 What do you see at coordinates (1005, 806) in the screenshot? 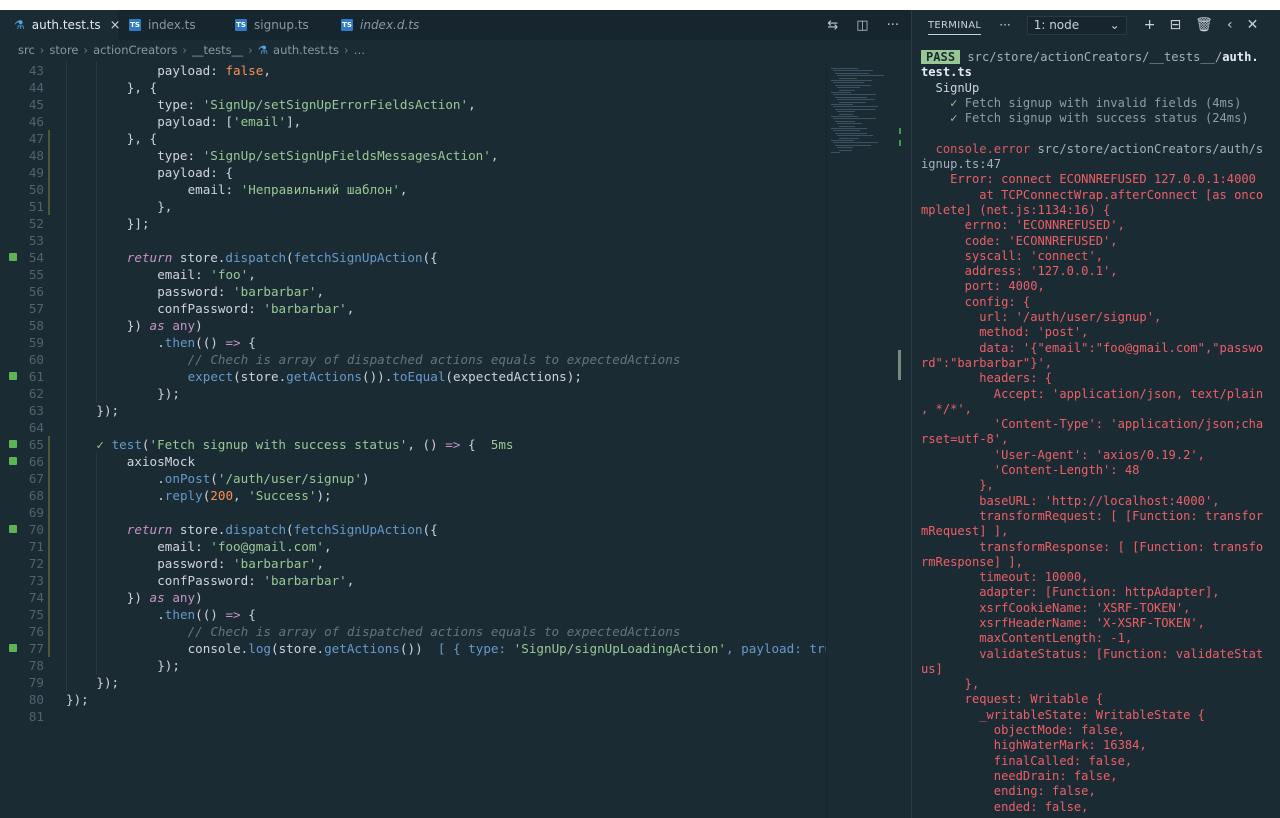
I see `terminal-line: ended: false,` at bounding box center [1005, 806].